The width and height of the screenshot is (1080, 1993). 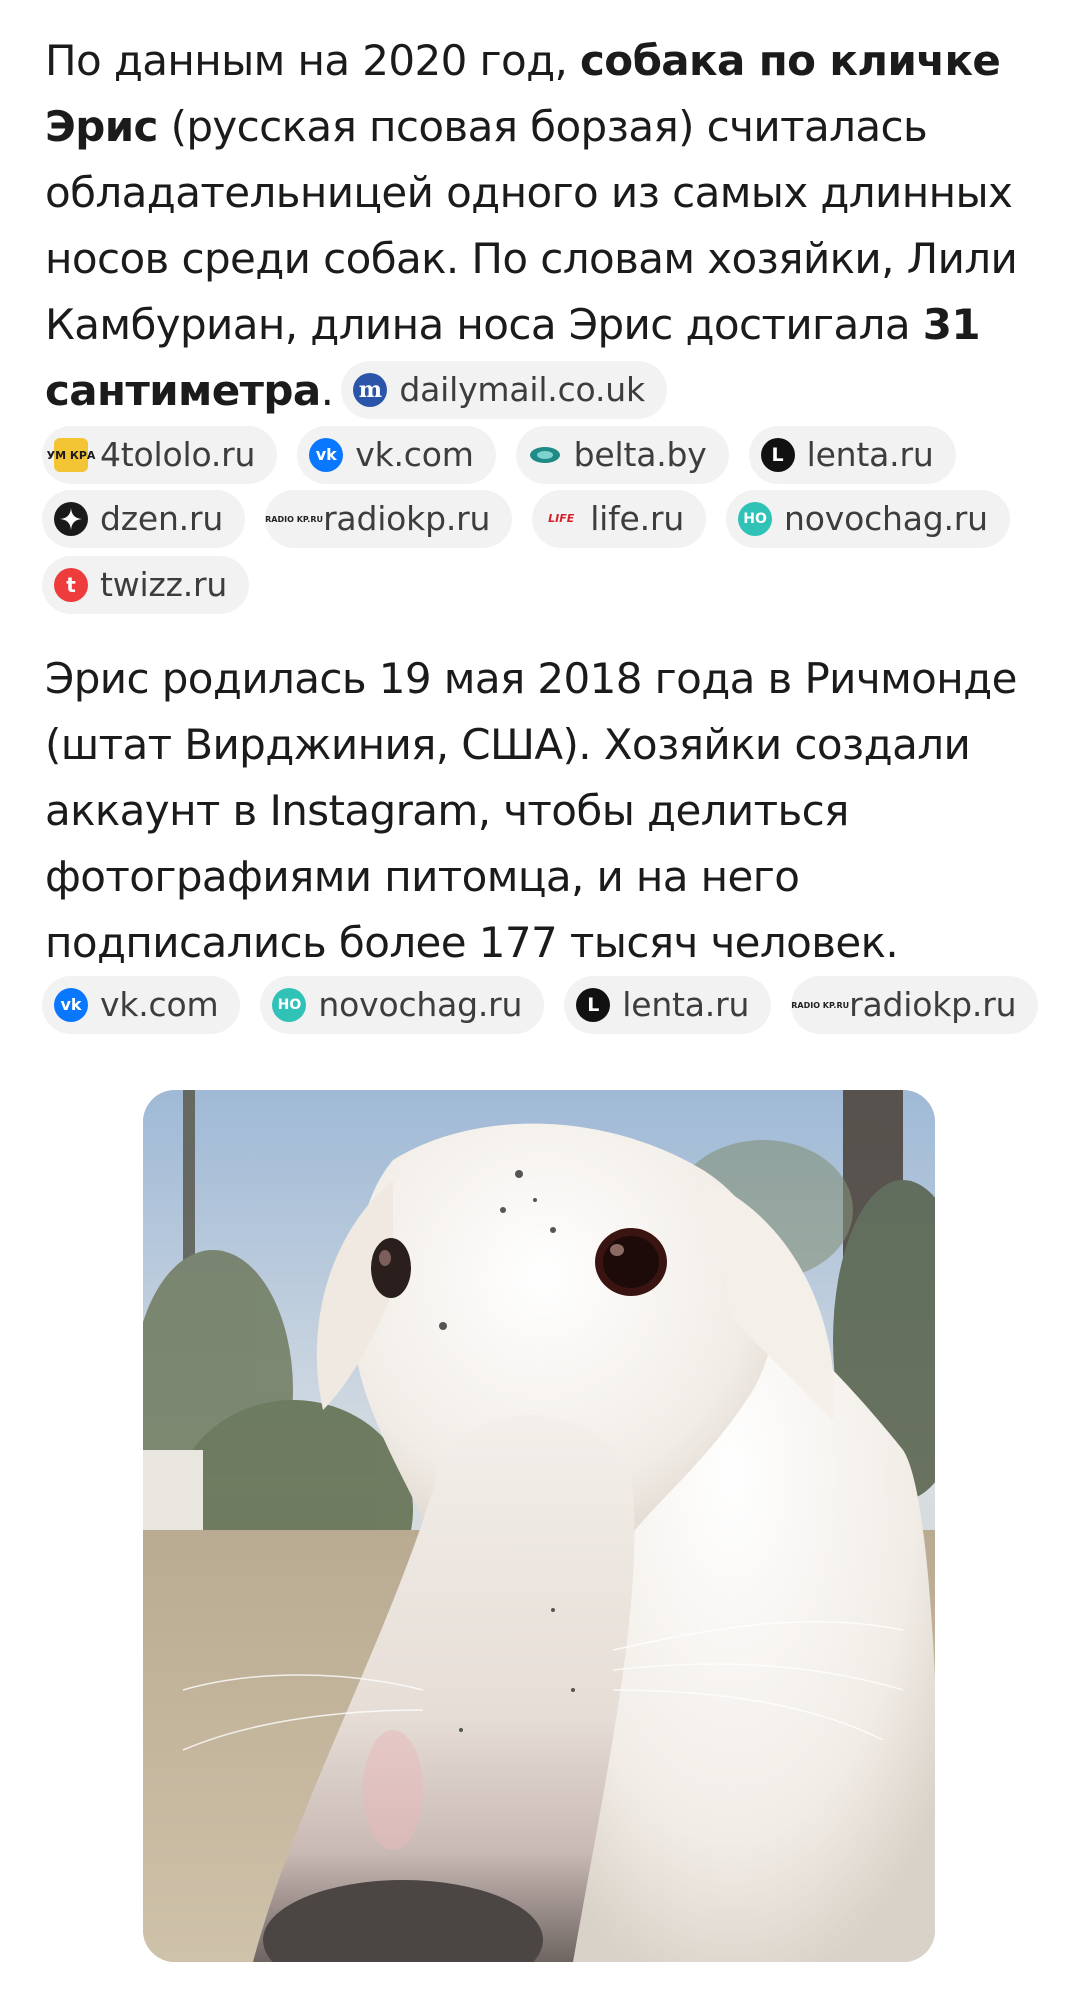 What do you see at coordinates (637, 518) in the screenshot?
I see `source-chip-label: life.ru` at bounding box center [637, 518].